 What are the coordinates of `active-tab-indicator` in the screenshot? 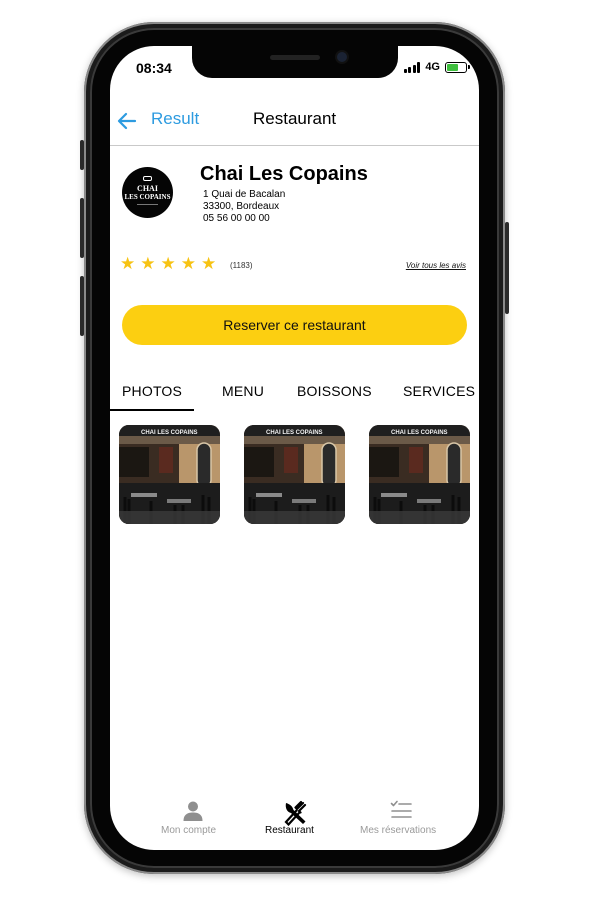 It's located at (152, 410).